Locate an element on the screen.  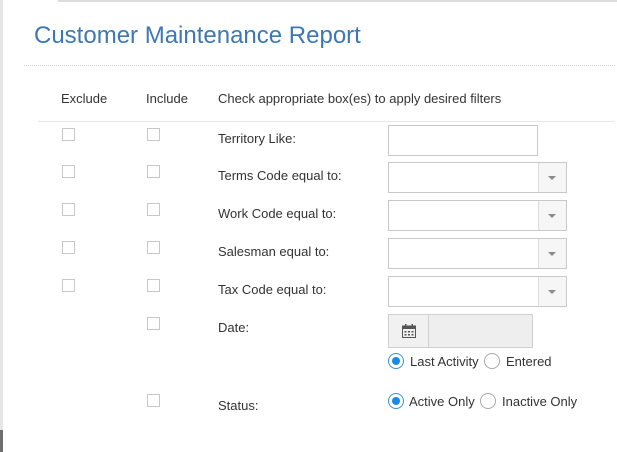
terms-code-select is located at coordinates (477, 177).